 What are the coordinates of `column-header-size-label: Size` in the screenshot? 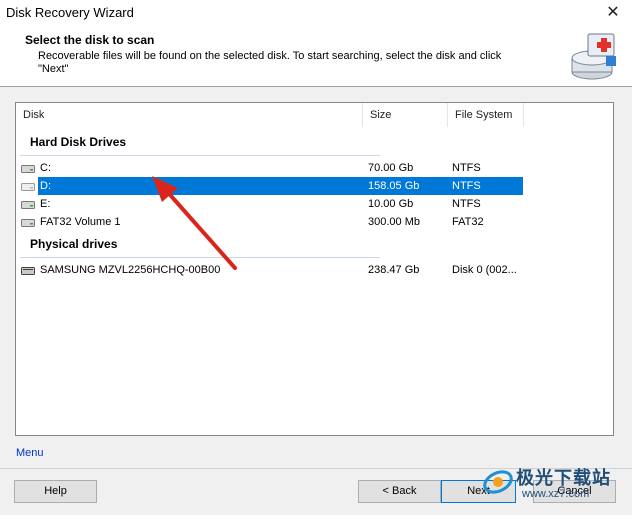 It's located at (381, 115).